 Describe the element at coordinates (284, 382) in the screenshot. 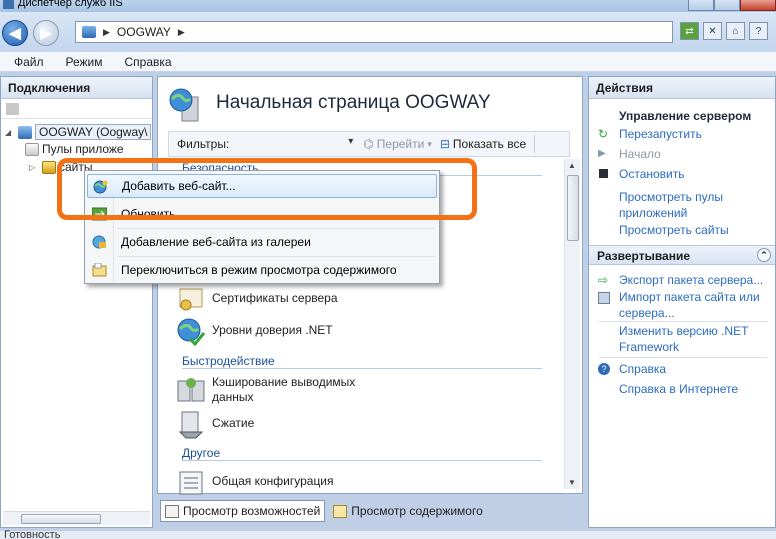

I see `feature-label-line1: Кэширование выводимых` at that location.